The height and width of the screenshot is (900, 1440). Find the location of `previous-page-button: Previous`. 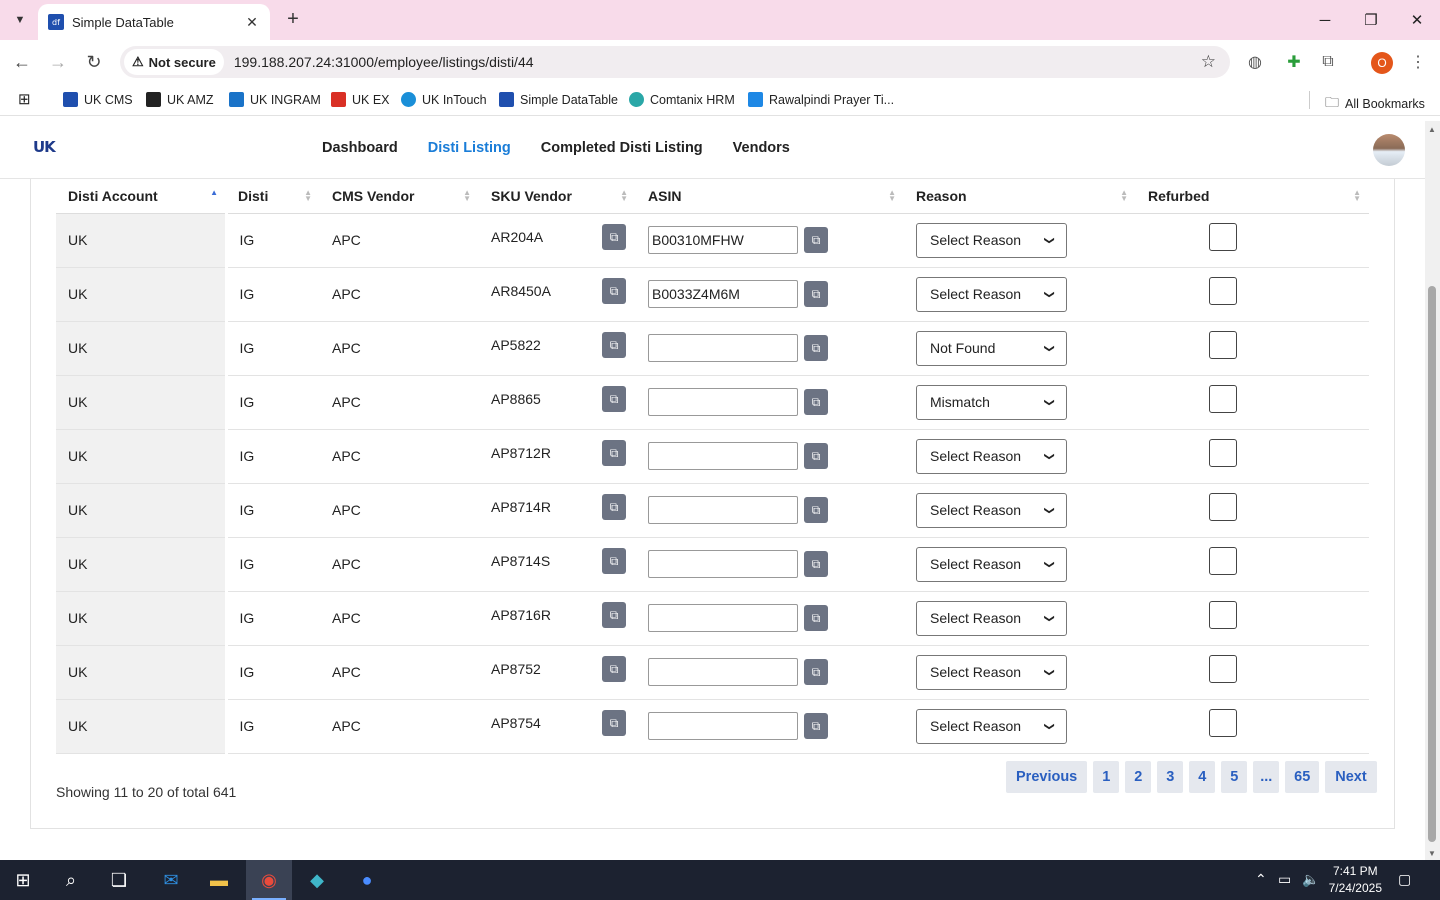

previous-page-button: Previous is located at coordinates (1047, 777).